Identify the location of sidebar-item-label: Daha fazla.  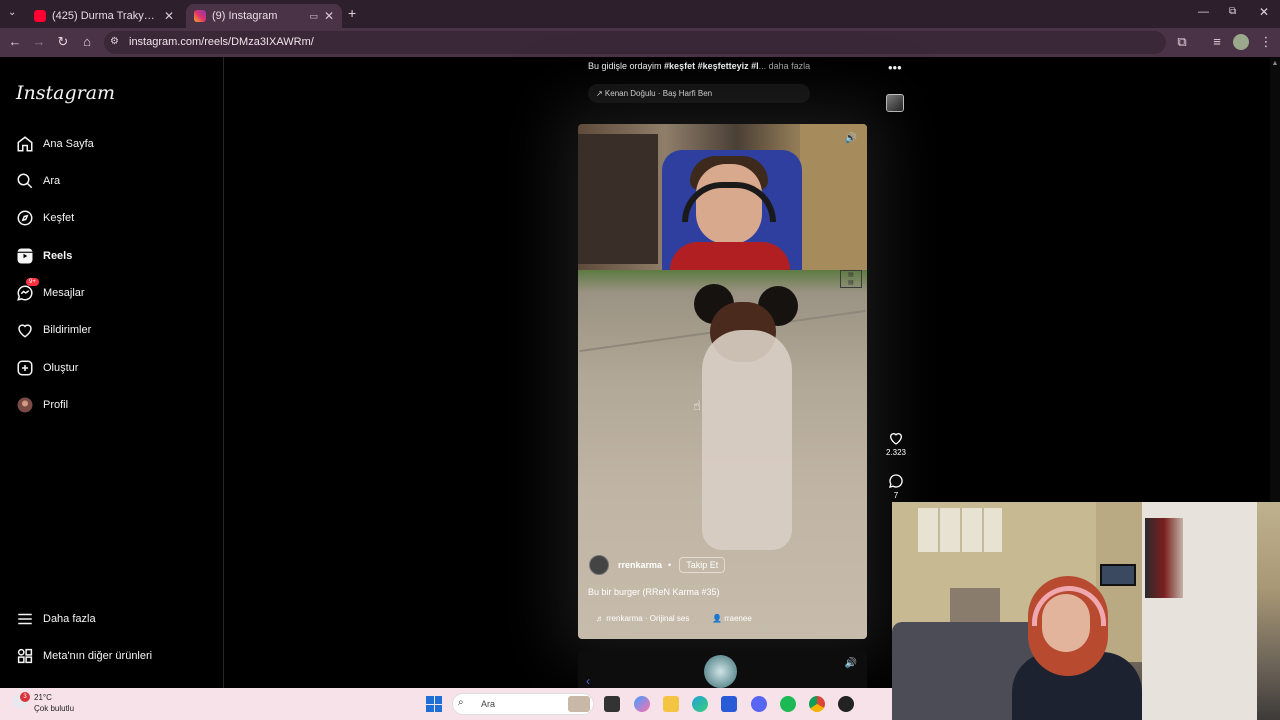
(69, 619).